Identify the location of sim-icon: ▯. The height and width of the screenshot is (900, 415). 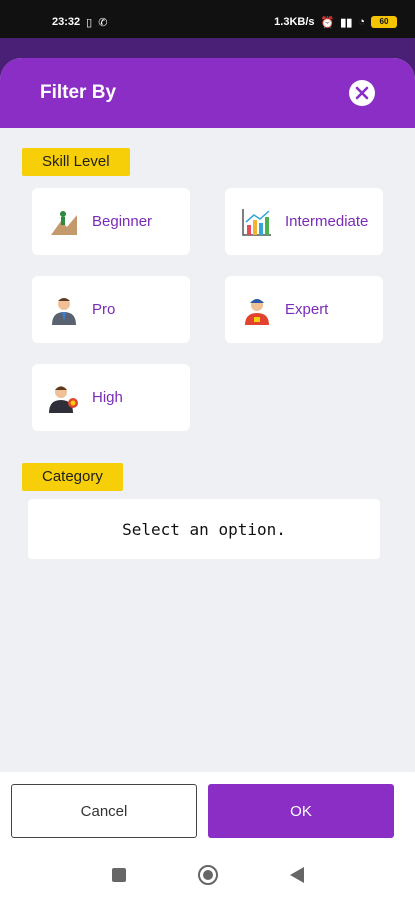
(89, 22).